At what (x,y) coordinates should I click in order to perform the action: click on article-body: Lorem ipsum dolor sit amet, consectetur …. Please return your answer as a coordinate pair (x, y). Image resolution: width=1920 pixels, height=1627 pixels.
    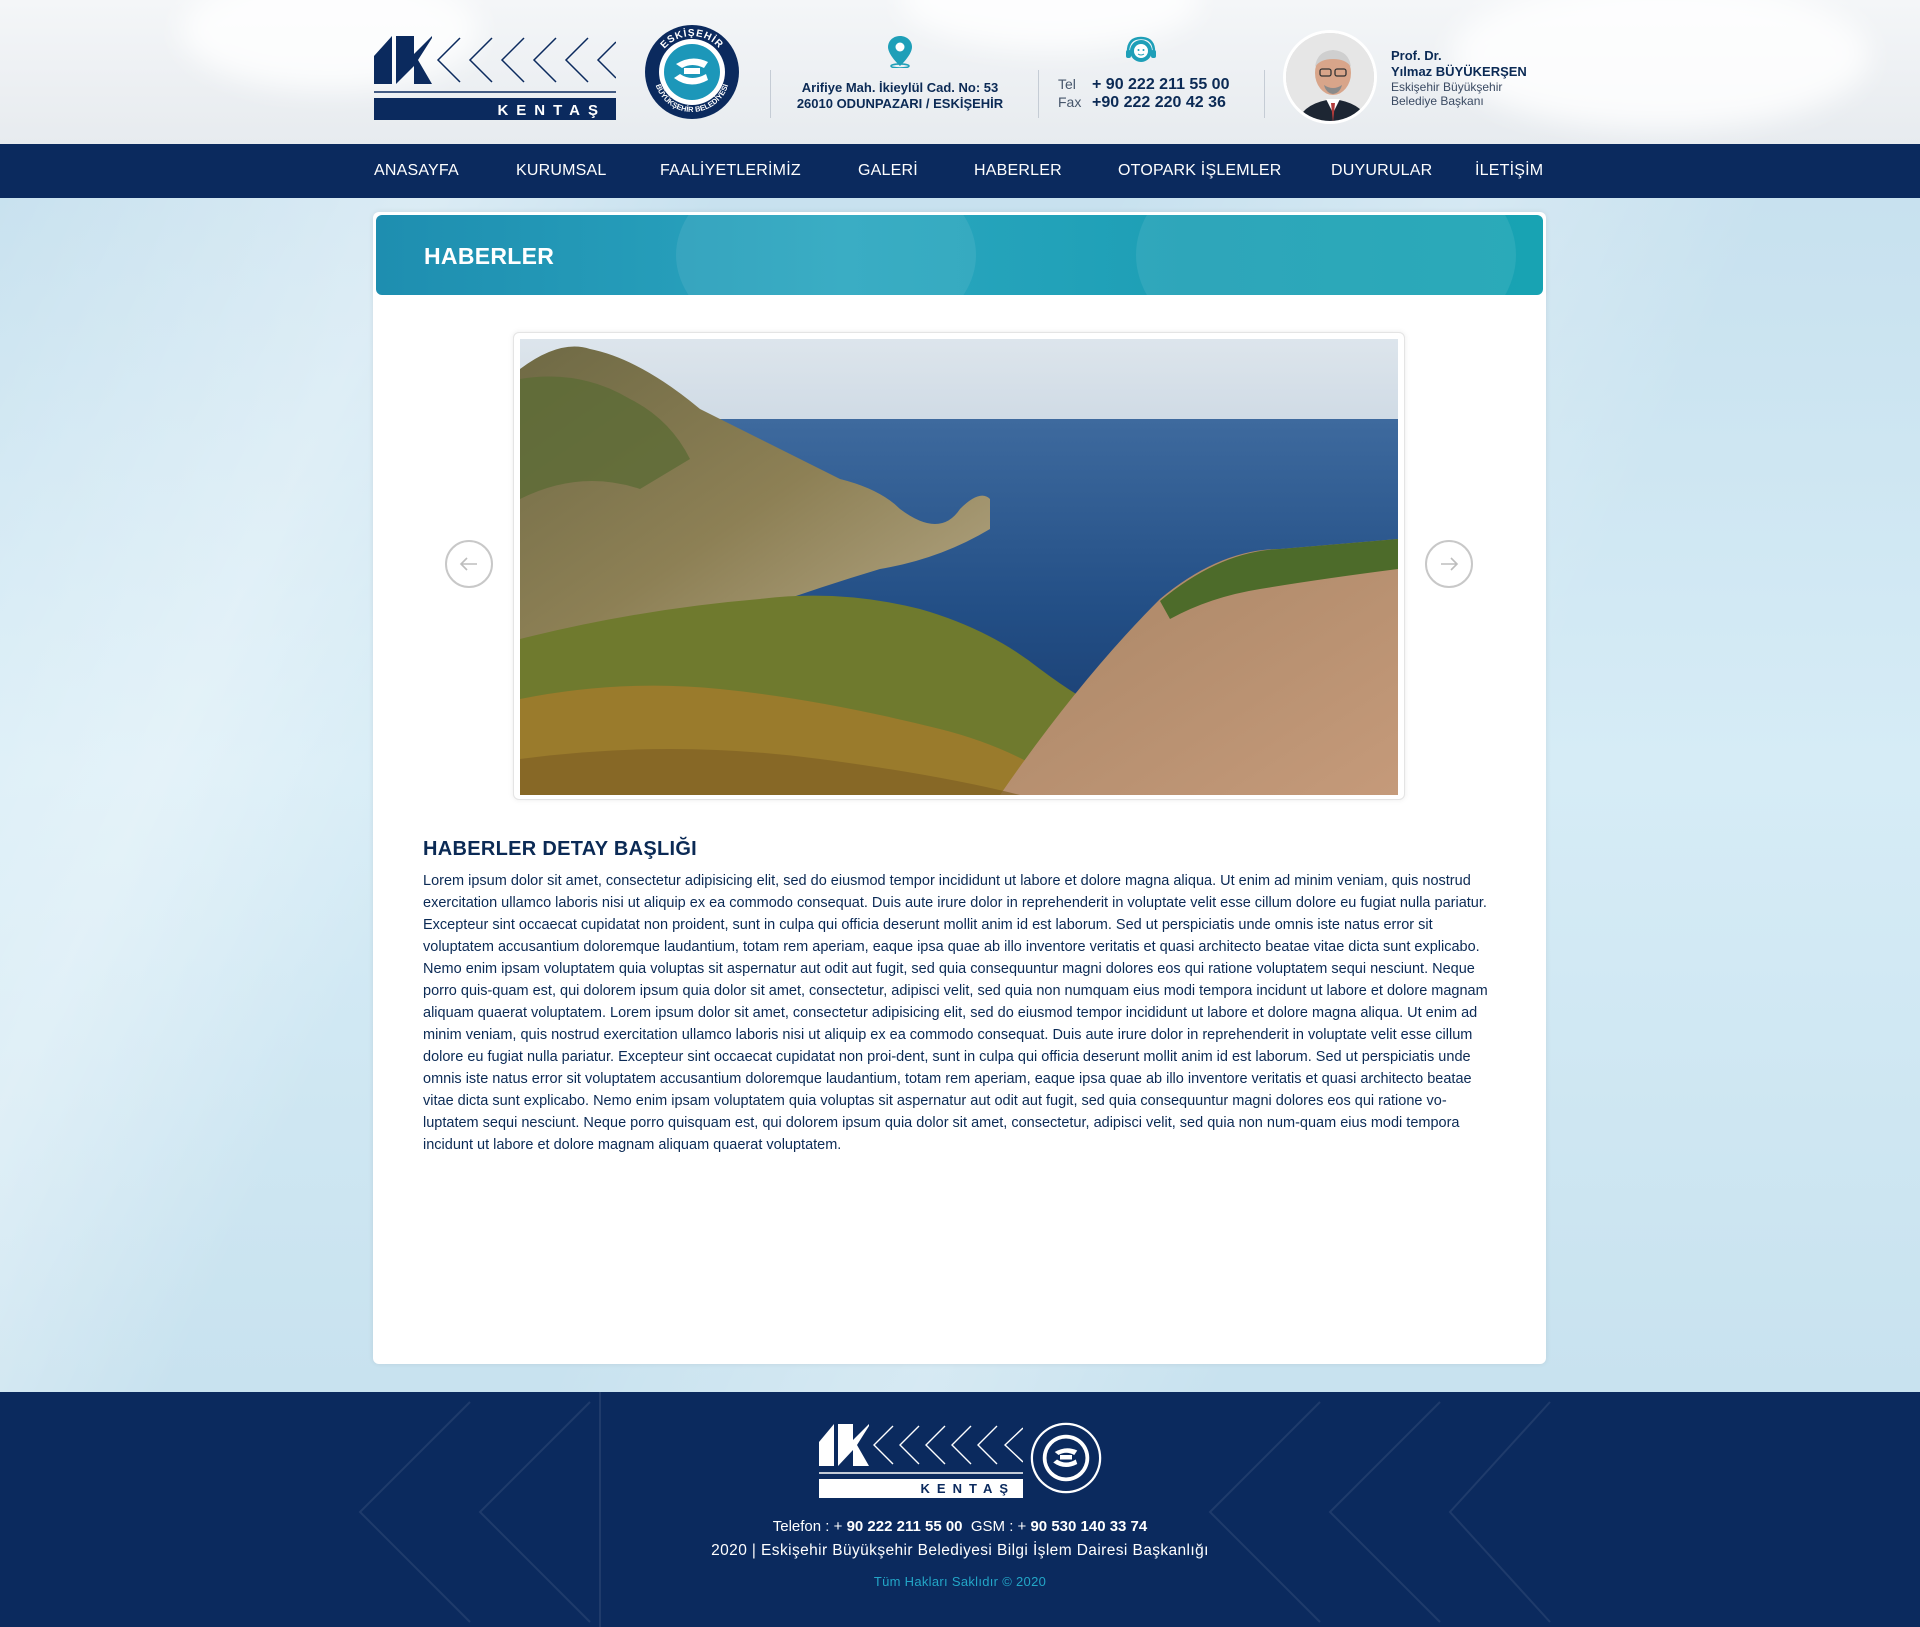
    Looking at the image, I should click on (955, 1013).